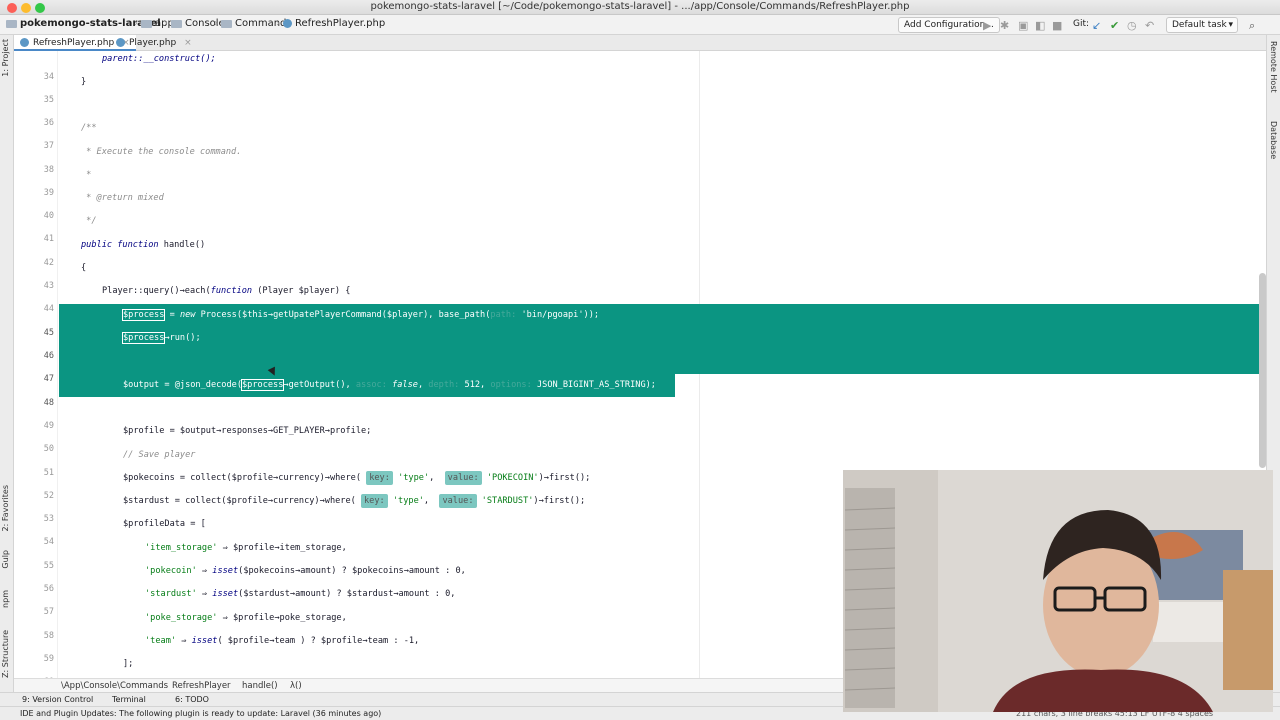  What do you see at coordinates (1004, 25) in the screenshot?
I see `debug-icon: ✱` at bounding box center [1004, 25].